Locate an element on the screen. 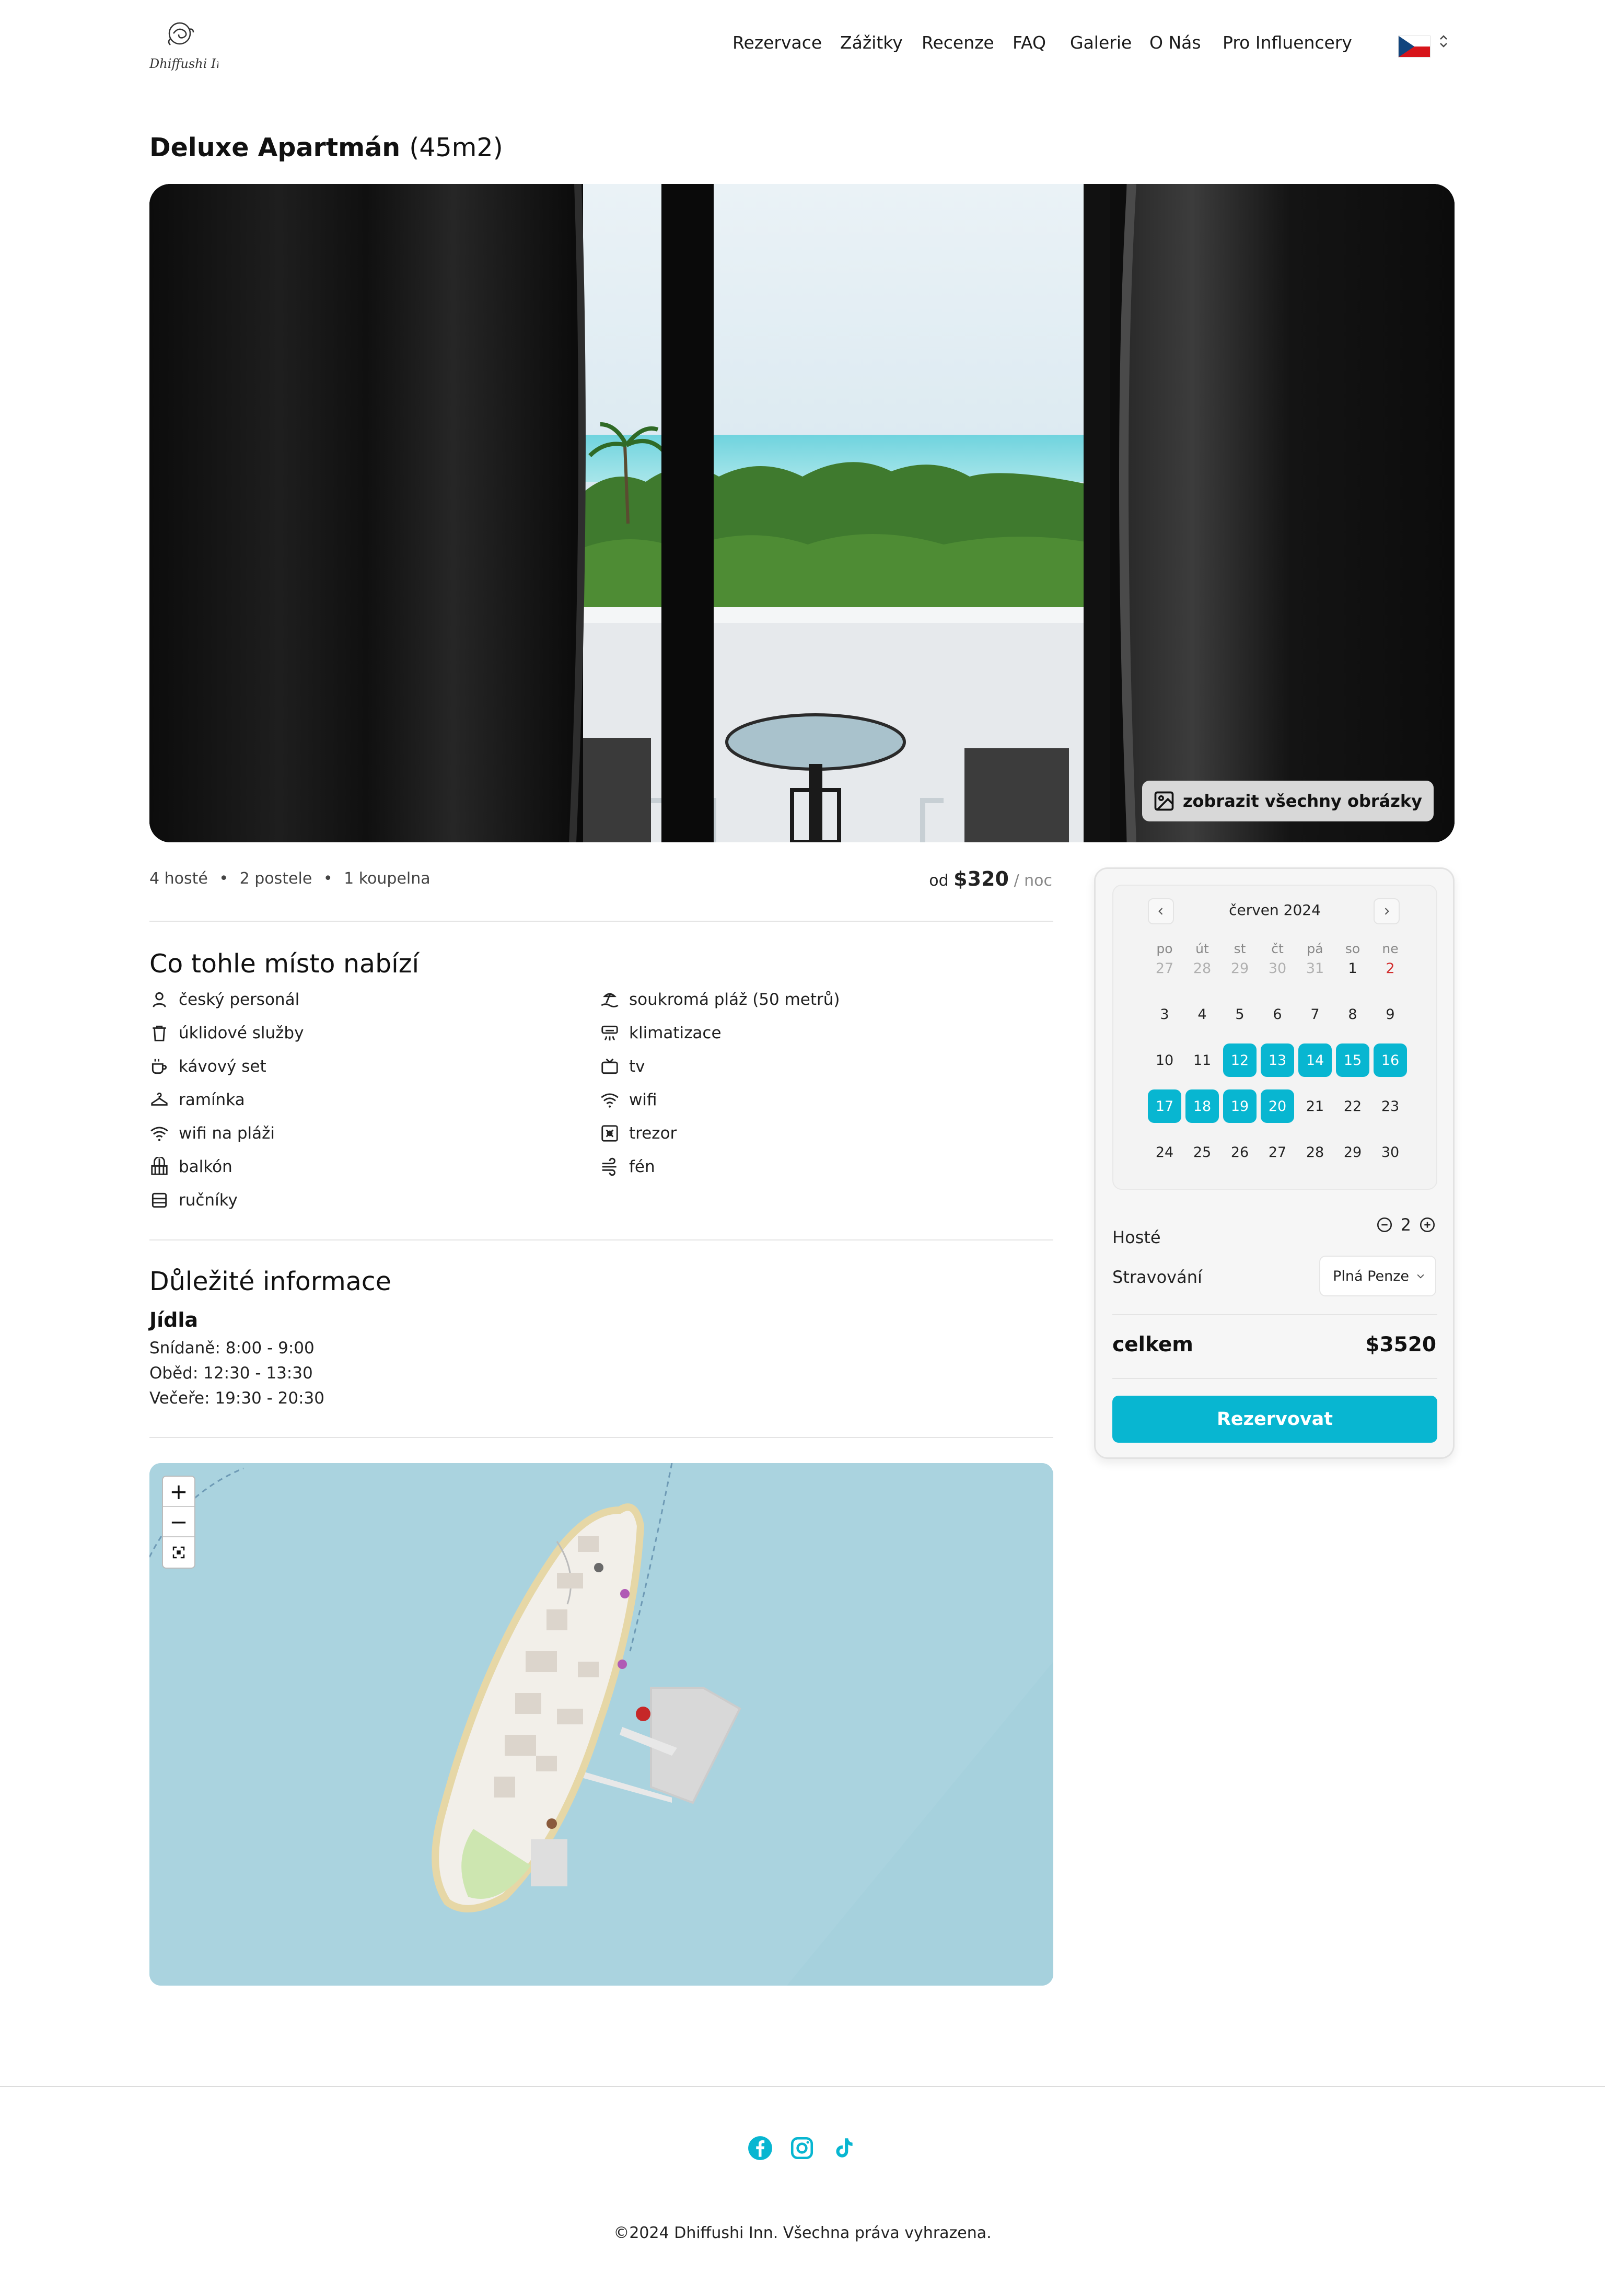  calendar-day: 19 is located at coordinates (1240, 1106).